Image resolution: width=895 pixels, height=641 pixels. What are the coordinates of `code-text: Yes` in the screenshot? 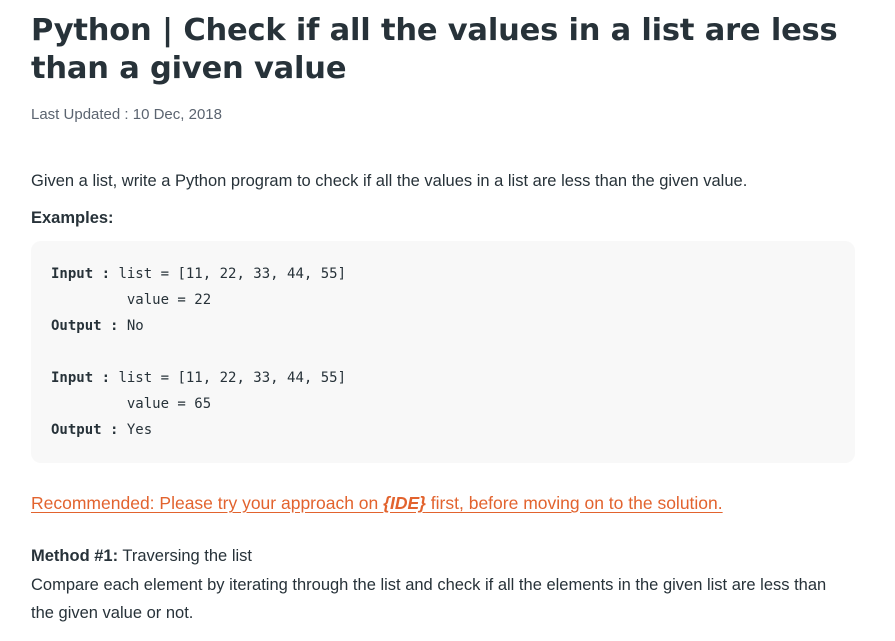 It's located at (135, 430).